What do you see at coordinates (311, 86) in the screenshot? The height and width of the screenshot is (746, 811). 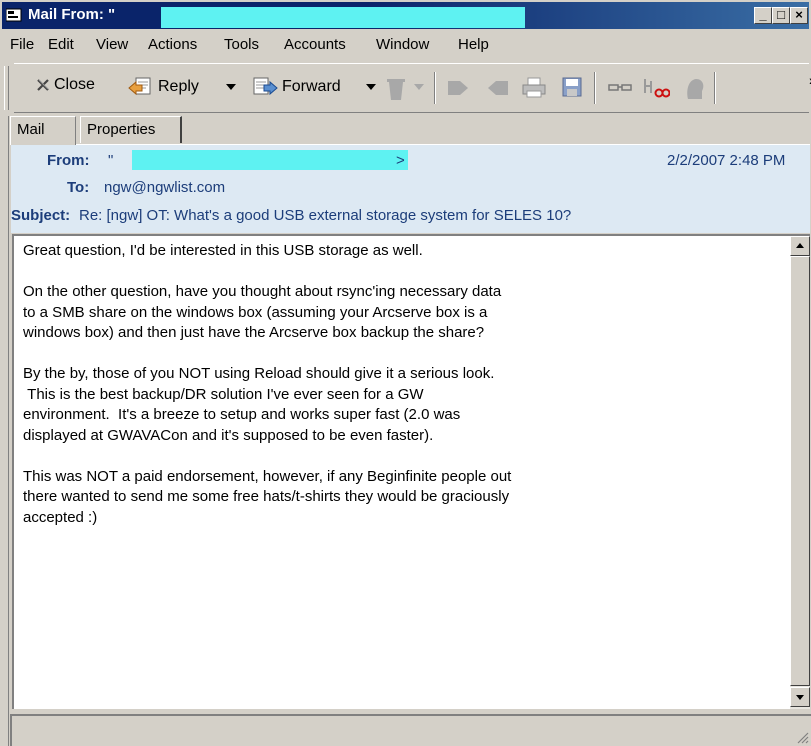 I see `forward-label: Forward` at bounding box center [311, 86].